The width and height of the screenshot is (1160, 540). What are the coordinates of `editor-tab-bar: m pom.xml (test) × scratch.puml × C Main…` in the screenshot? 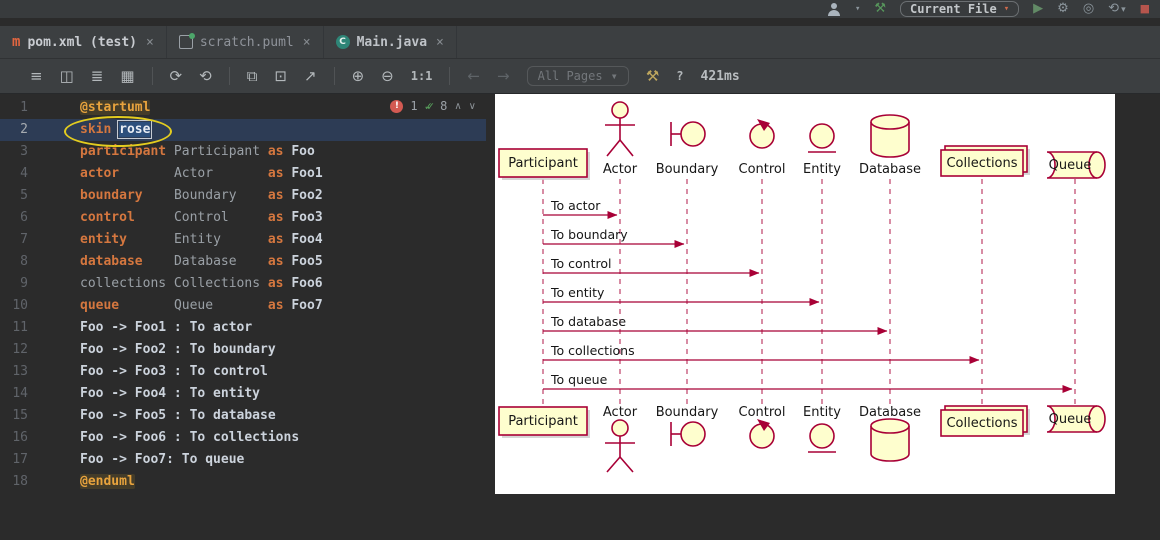 It's located at (580, 42).